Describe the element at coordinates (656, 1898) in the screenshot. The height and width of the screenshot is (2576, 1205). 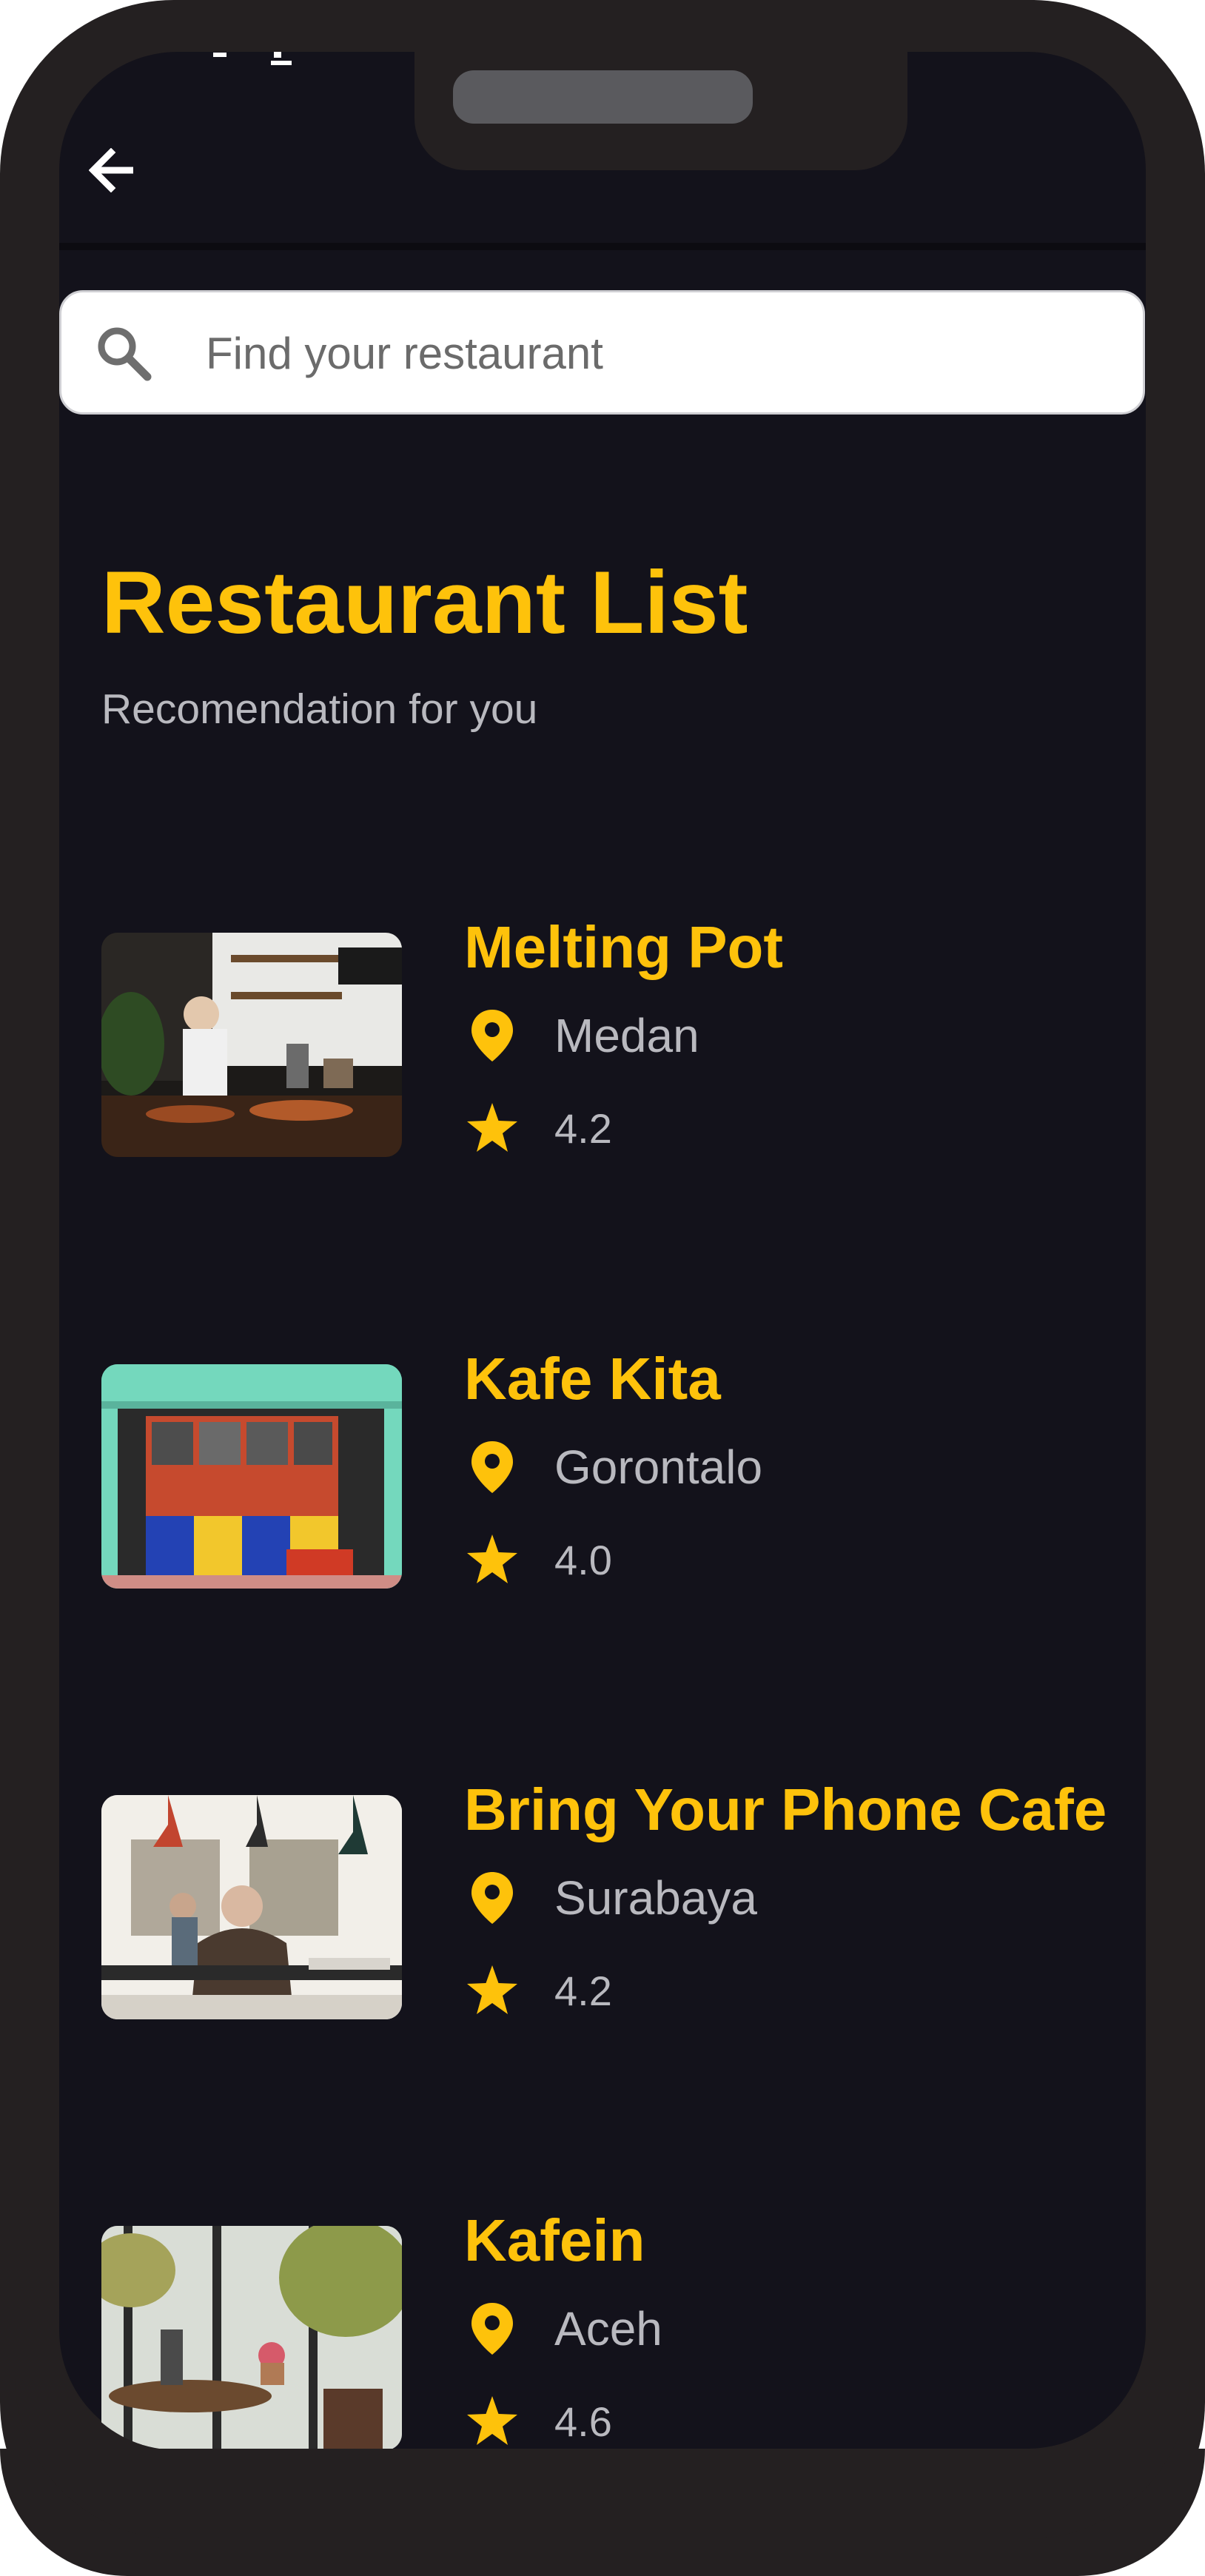
I see `restaurant-city: Surabaya` at that location.